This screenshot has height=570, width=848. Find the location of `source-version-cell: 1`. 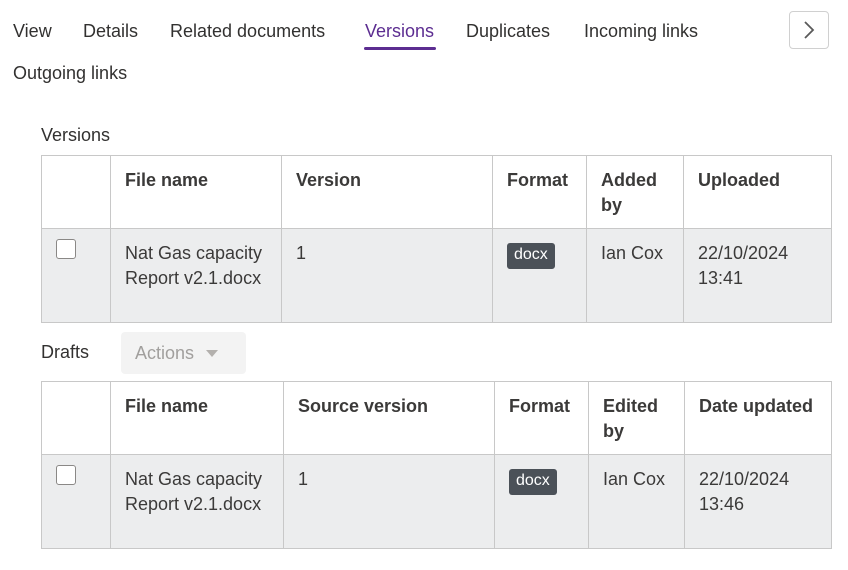

source-version-cell: 1 is located at coordinates (389, 501).